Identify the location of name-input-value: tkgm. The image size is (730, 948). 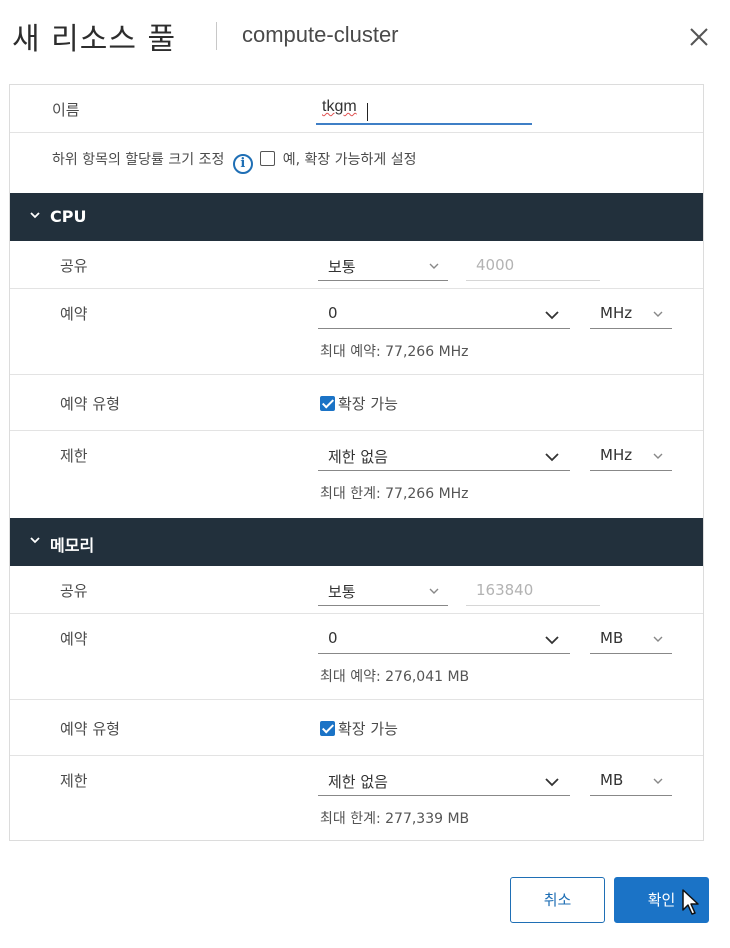
(339, 106).